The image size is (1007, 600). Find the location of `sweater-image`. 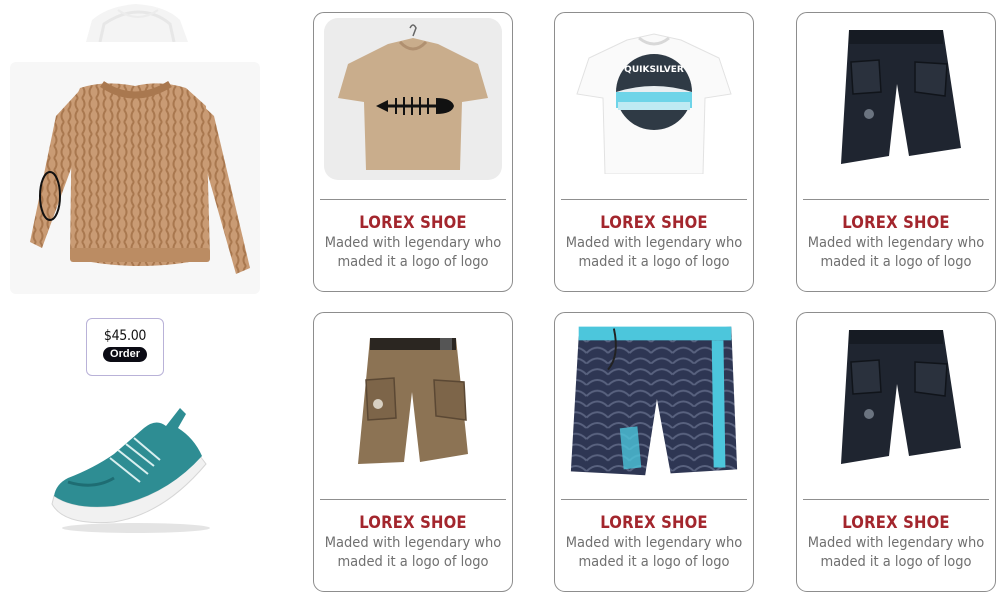

sweater-image is located at coordinates (135, 178).